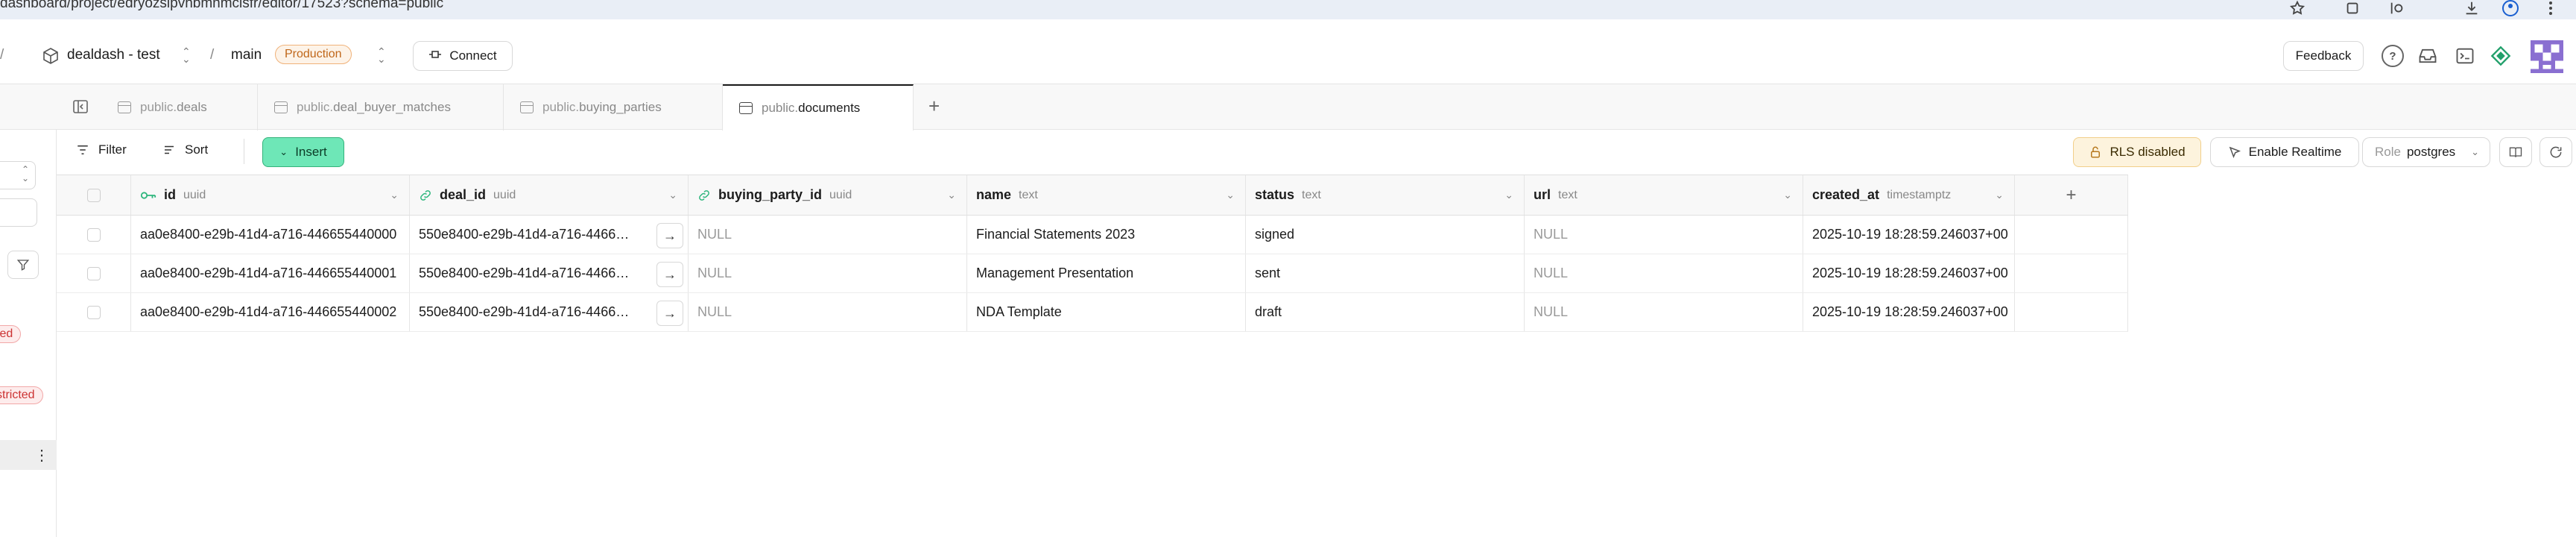 The image size is (2576, 537). I want to click on toggle-sidebar-icon, so click(80, 108).